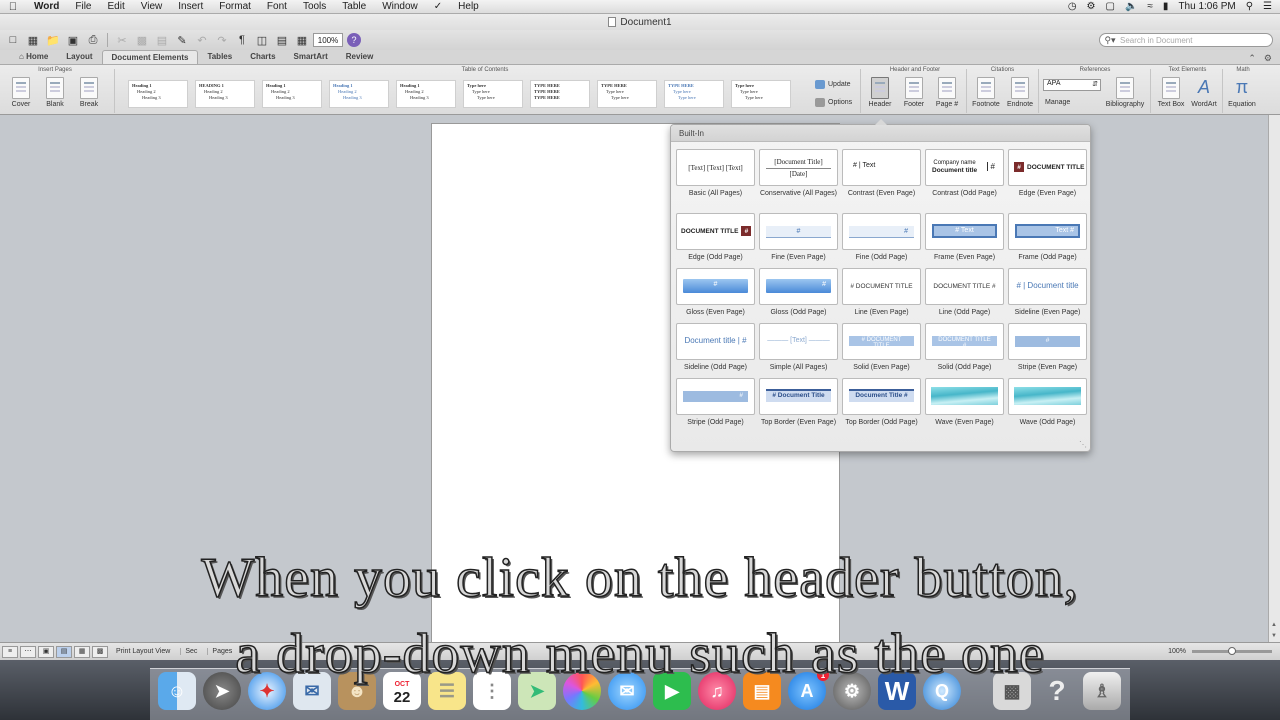  What do you see at coordinates (881, 292) in the screenshot?
I see `header-style-line-even: # DOCUMENT TITLE Line (Even Page)` at bounding box center [881, 292].